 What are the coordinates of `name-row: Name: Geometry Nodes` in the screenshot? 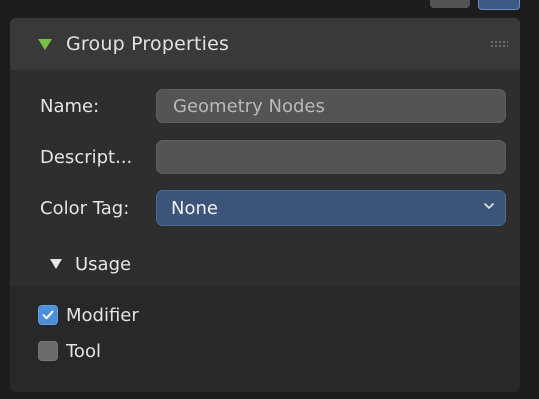 It's located at (265, 106).